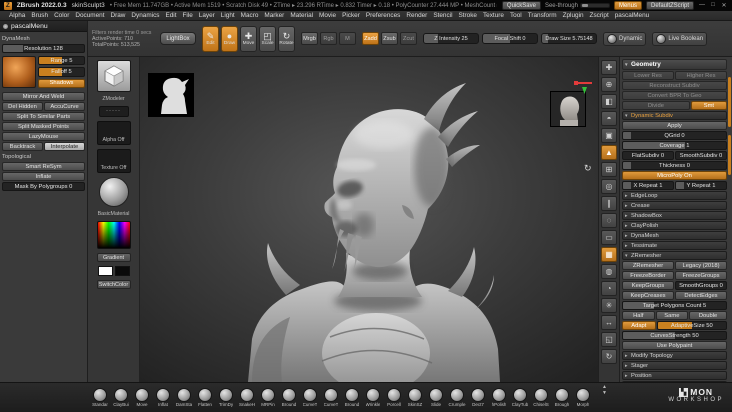 The height and width of the screenshot is (412, 732). I want to click on move-3d-icon: ↔, so click(609, 322).